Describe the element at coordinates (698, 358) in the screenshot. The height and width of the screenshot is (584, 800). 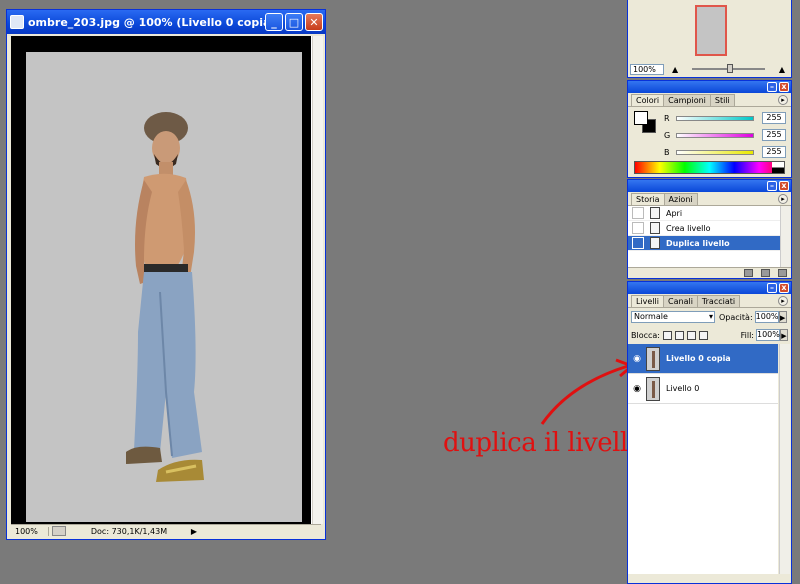
I see `layer-name: Livello 0 copia` at that location.